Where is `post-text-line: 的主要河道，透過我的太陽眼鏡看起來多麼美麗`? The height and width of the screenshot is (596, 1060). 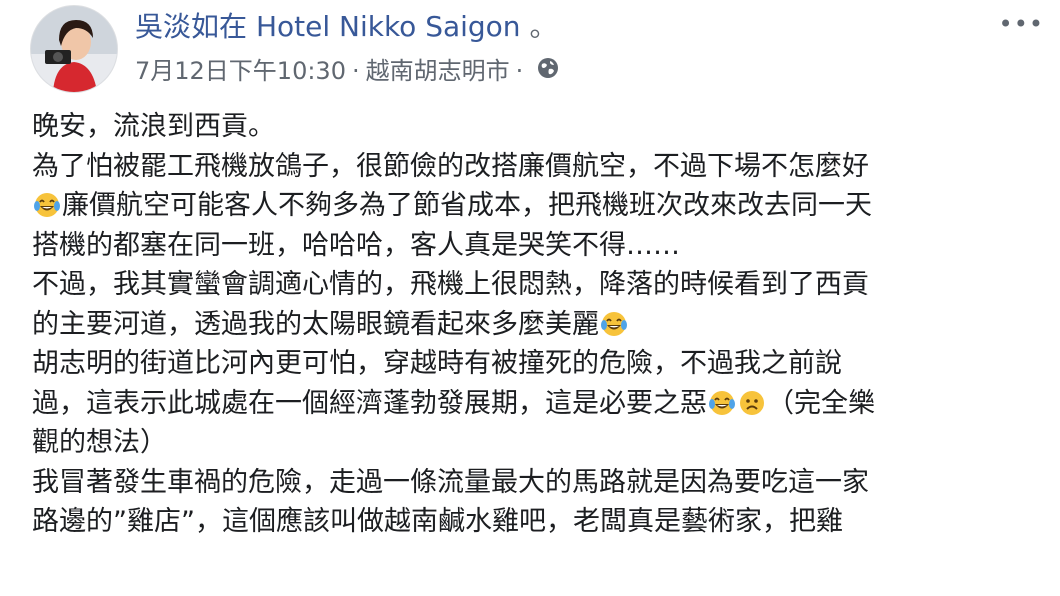
post-text-line: 的主要河道，透過我的太陽眼鏡看起來多麼美麗 is located at coordinates (537, 325).